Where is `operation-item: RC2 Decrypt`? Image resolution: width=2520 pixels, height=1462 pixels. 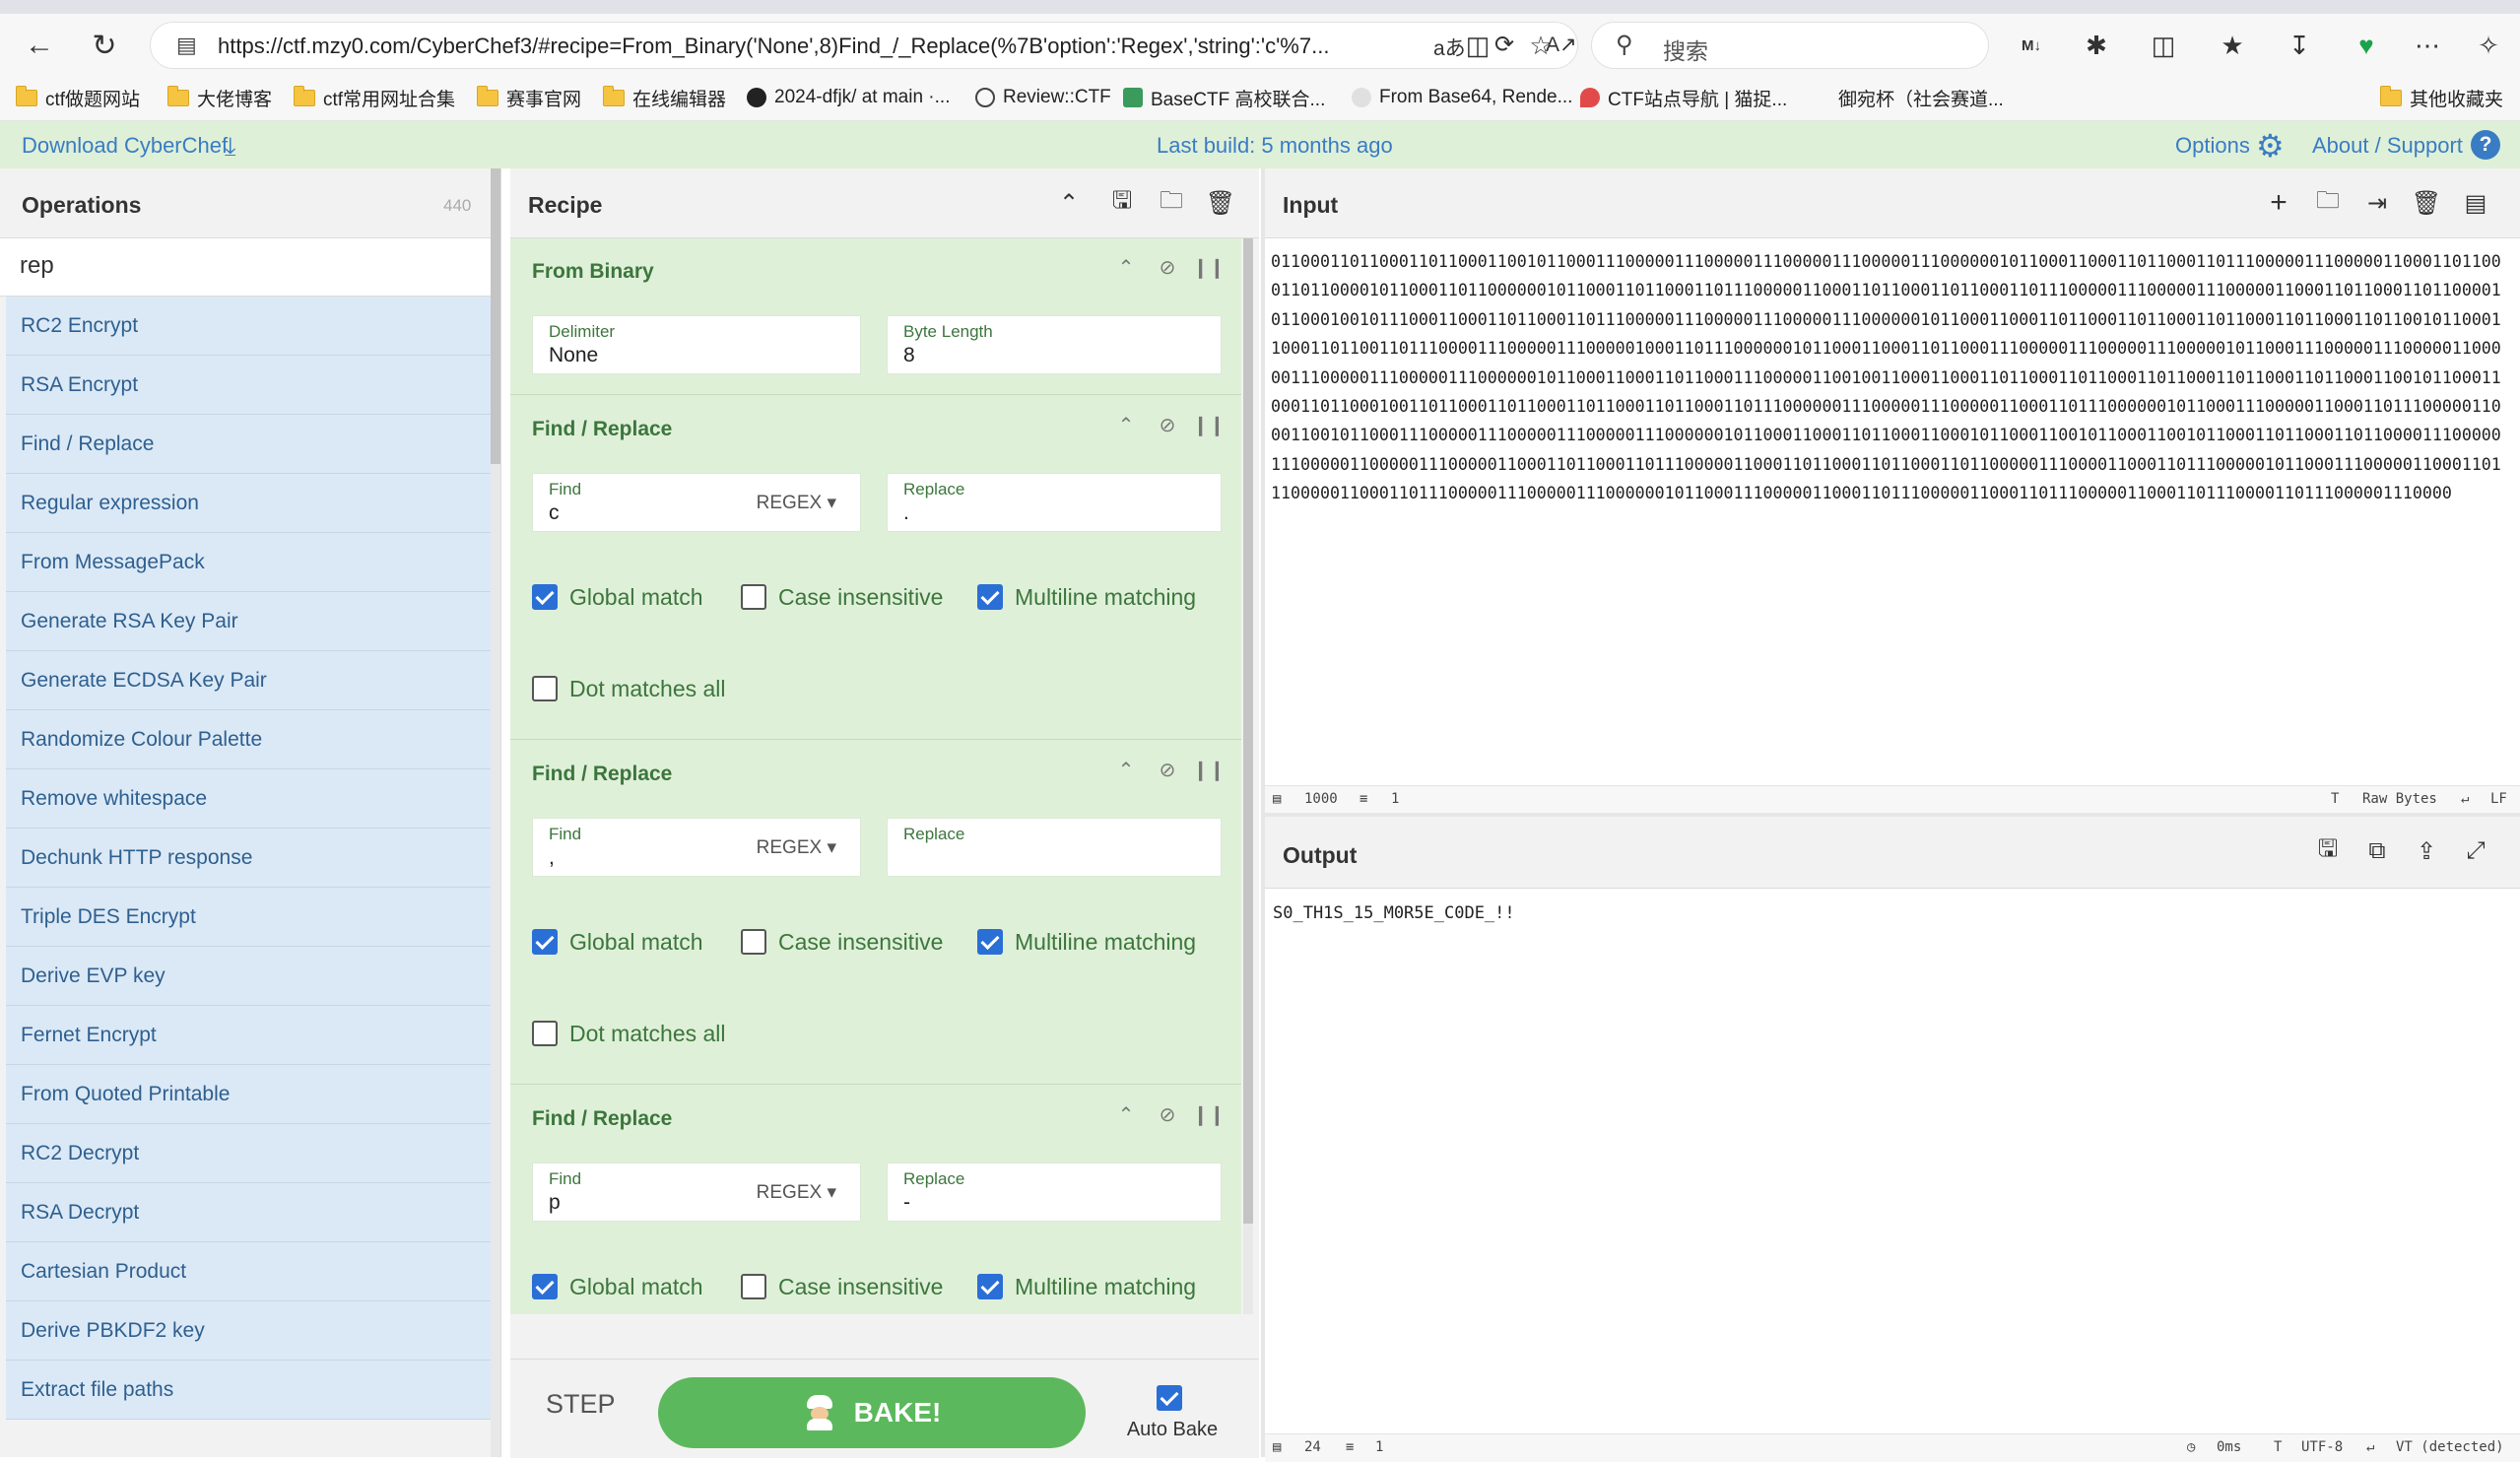
operation-item: RC2 Decrypt is located at coordinates (248, 1153).